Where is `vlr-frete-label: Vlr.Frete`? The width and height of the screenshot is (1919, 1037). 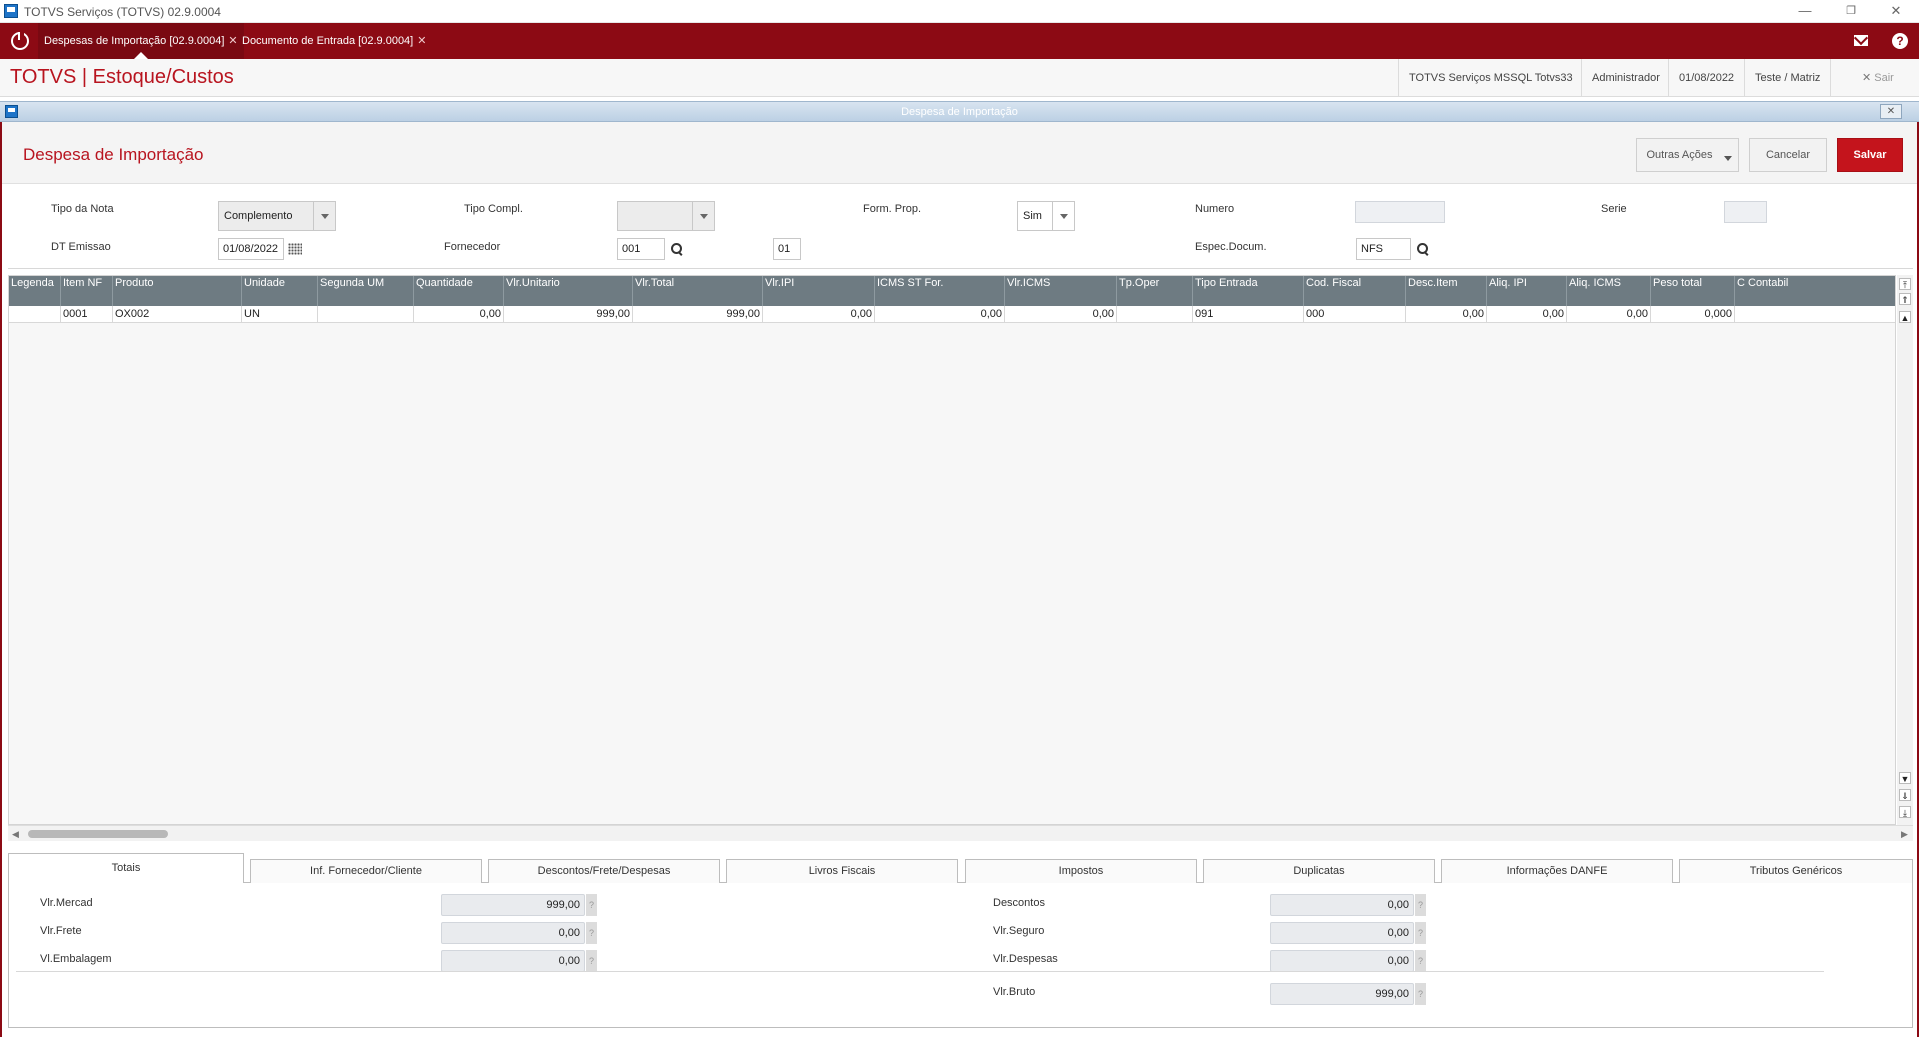
vlr-frete-label: Vlr.Frete is located at coordinates (61, 931).